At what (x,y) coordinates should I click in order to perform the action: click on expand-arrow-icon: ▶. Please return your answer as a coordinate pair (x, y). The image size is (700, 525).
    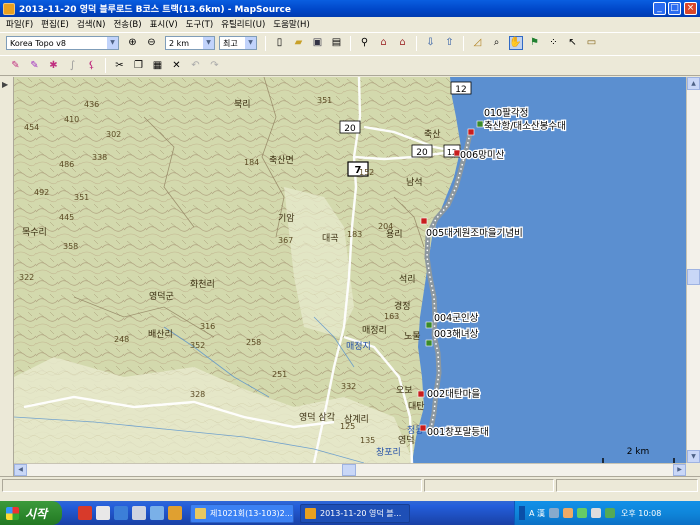
    Looking at the image, I should click on (5, 84).